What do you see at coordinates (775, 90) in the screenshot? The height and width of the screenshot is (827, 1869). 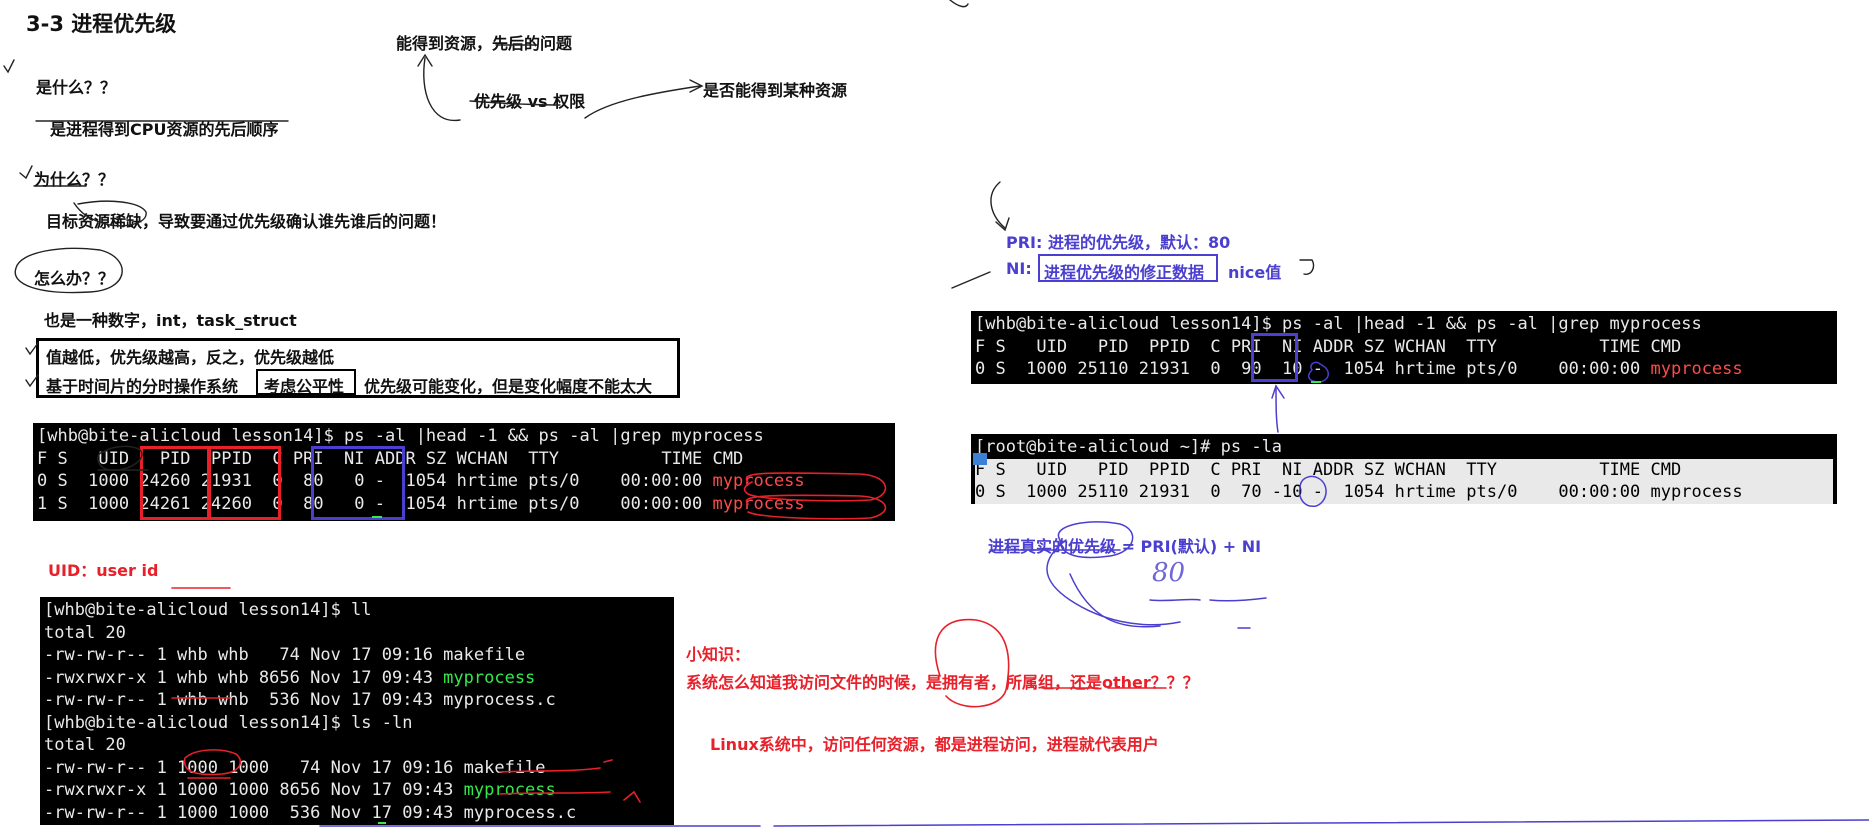 I see `note-can-get-resource: 是否能得到某种资源` at bounding box center [775, 90].